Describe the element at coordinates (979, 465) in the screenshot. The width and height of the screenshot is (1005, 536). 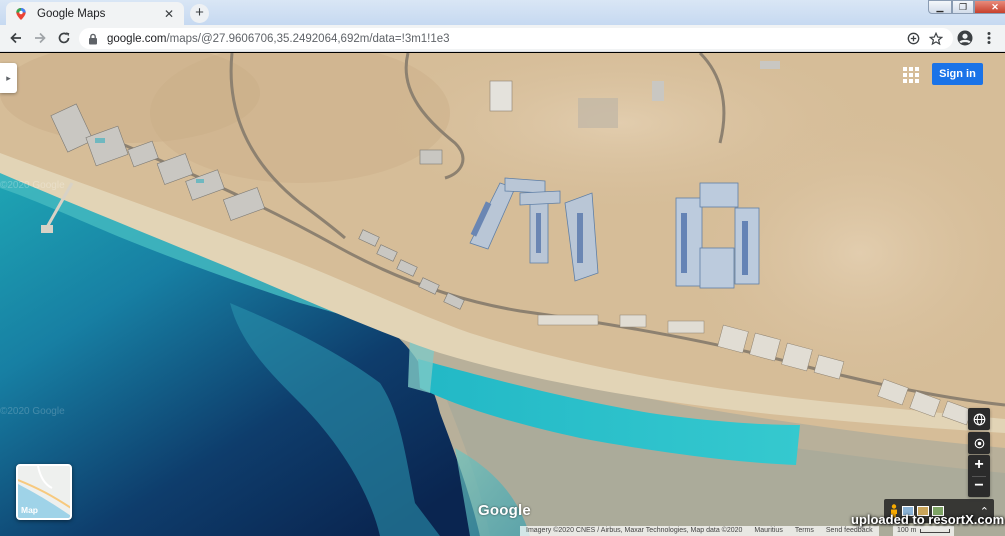
I see `zoom-in-button: +` at that location.